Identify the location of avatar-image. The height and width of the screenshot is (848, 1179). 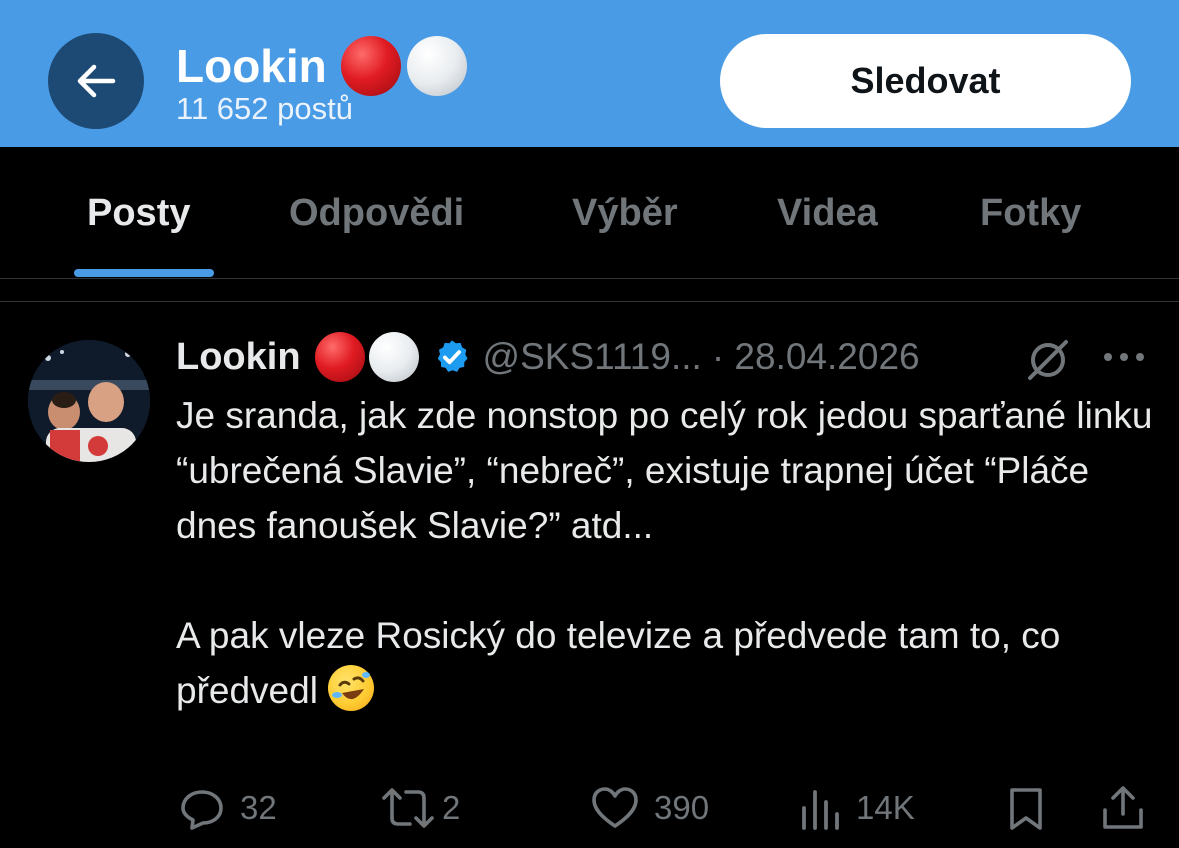
(89, 401).